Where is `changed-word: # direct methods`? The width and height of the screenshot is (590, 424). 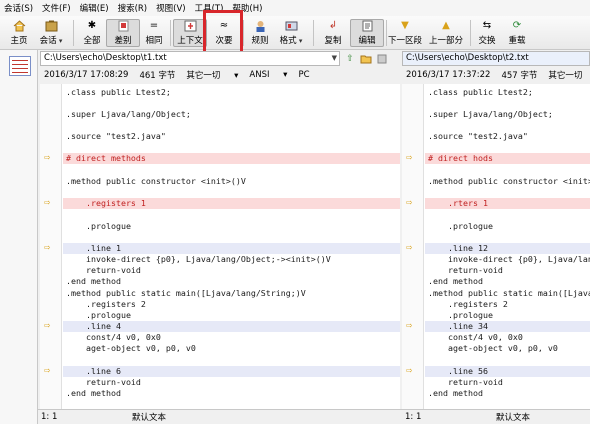 changed-word: # direct methods is located at coordinates (106, 158).